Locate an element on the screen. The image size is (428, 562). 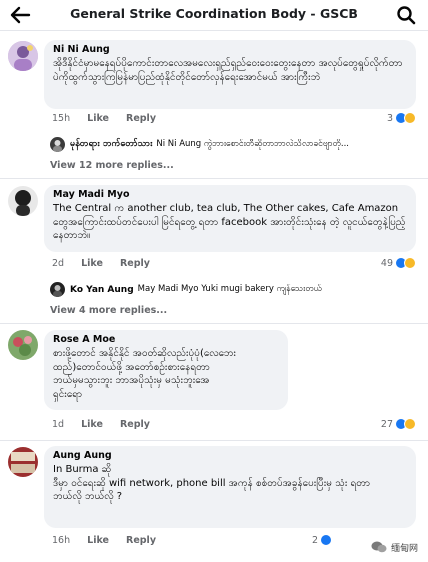
reaction-count: 3 is located at coordinates (389, 118).